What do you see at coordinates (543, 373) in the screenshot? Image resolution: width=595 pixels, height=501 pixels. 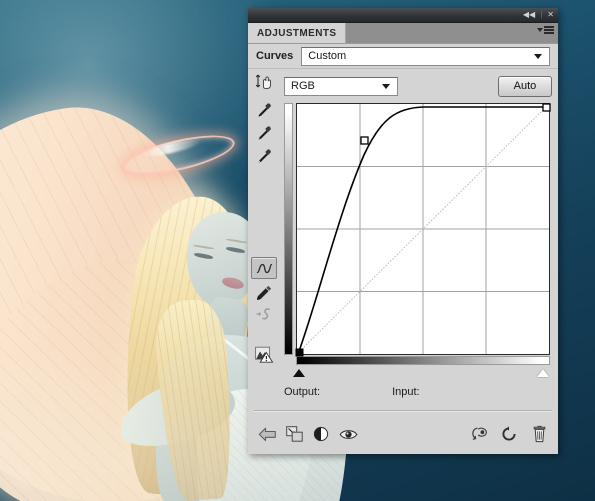 I see `white-input-slider` at bounding box center [543, 373].